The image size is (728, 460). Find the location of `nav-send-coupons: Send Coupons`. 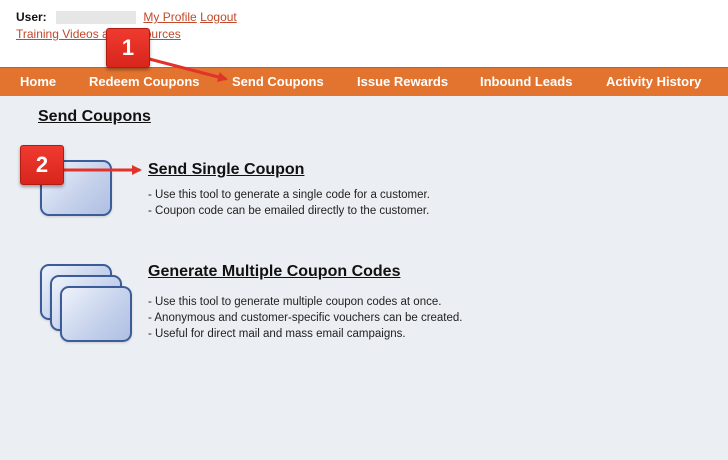

nav-send-coupons: Send Coupons is located at coordinates (278, 82).